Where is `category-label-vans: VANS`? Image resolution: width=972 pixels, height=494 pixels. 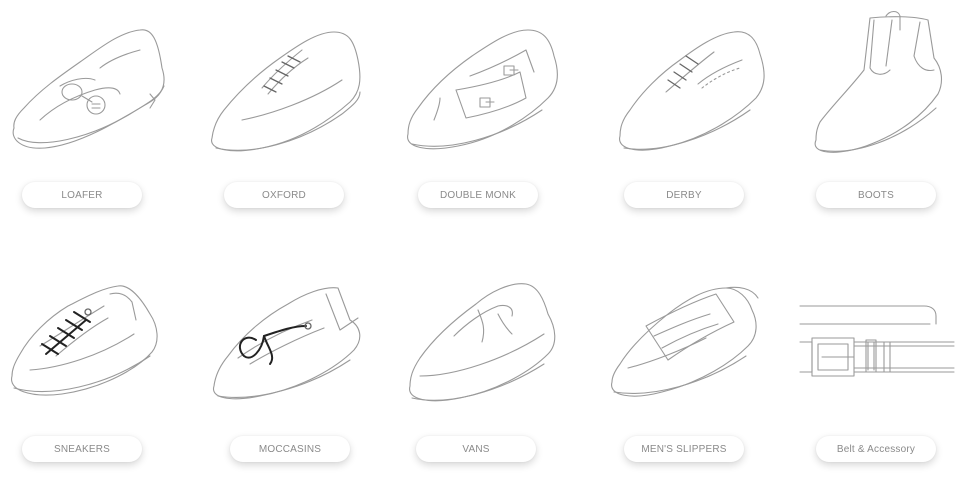
category-label-vans: VANS is located at coordinates (476, 449).